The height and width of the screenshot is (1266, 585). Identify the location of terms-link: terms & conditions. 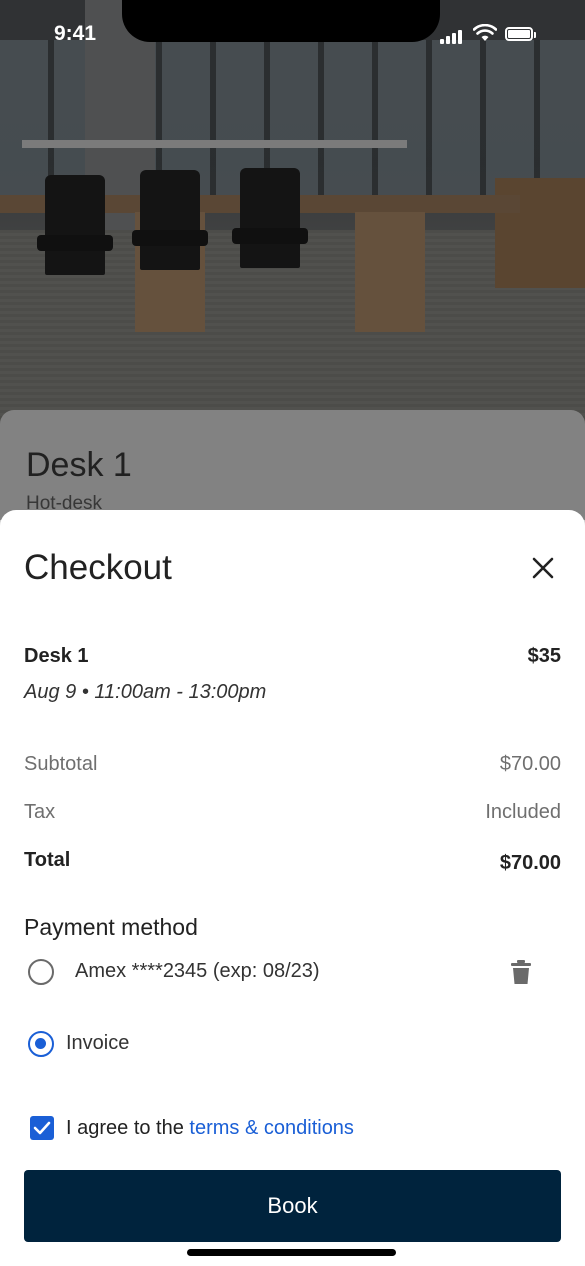
(271, 1128).